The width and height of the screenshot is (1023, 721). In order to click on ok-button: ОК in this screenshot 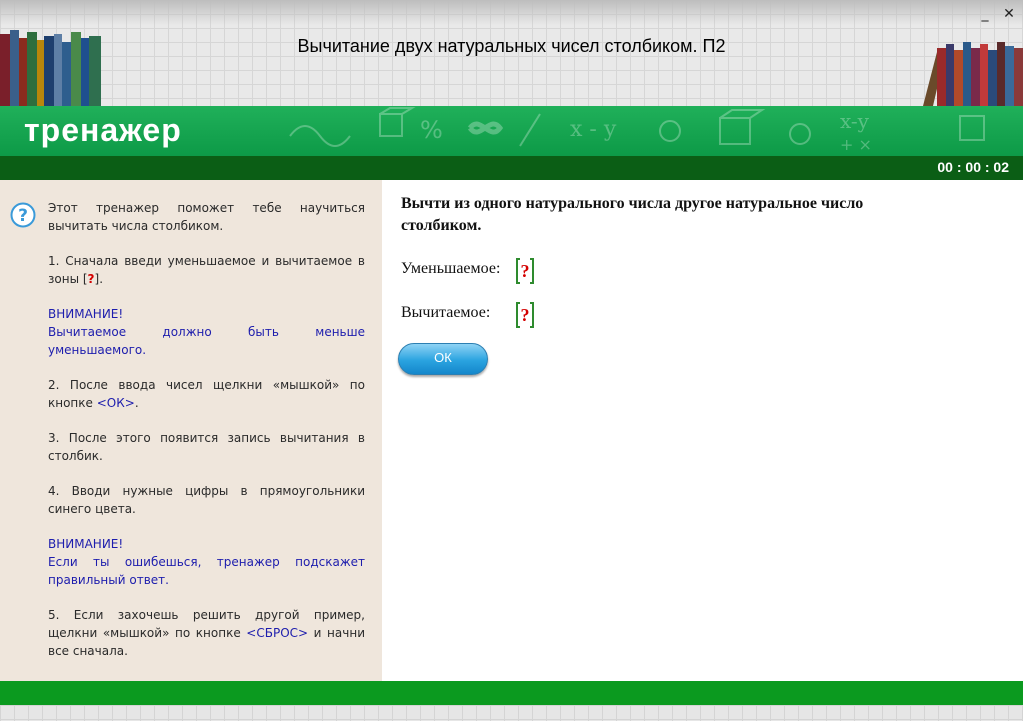, I will do `click(443, 359)`.